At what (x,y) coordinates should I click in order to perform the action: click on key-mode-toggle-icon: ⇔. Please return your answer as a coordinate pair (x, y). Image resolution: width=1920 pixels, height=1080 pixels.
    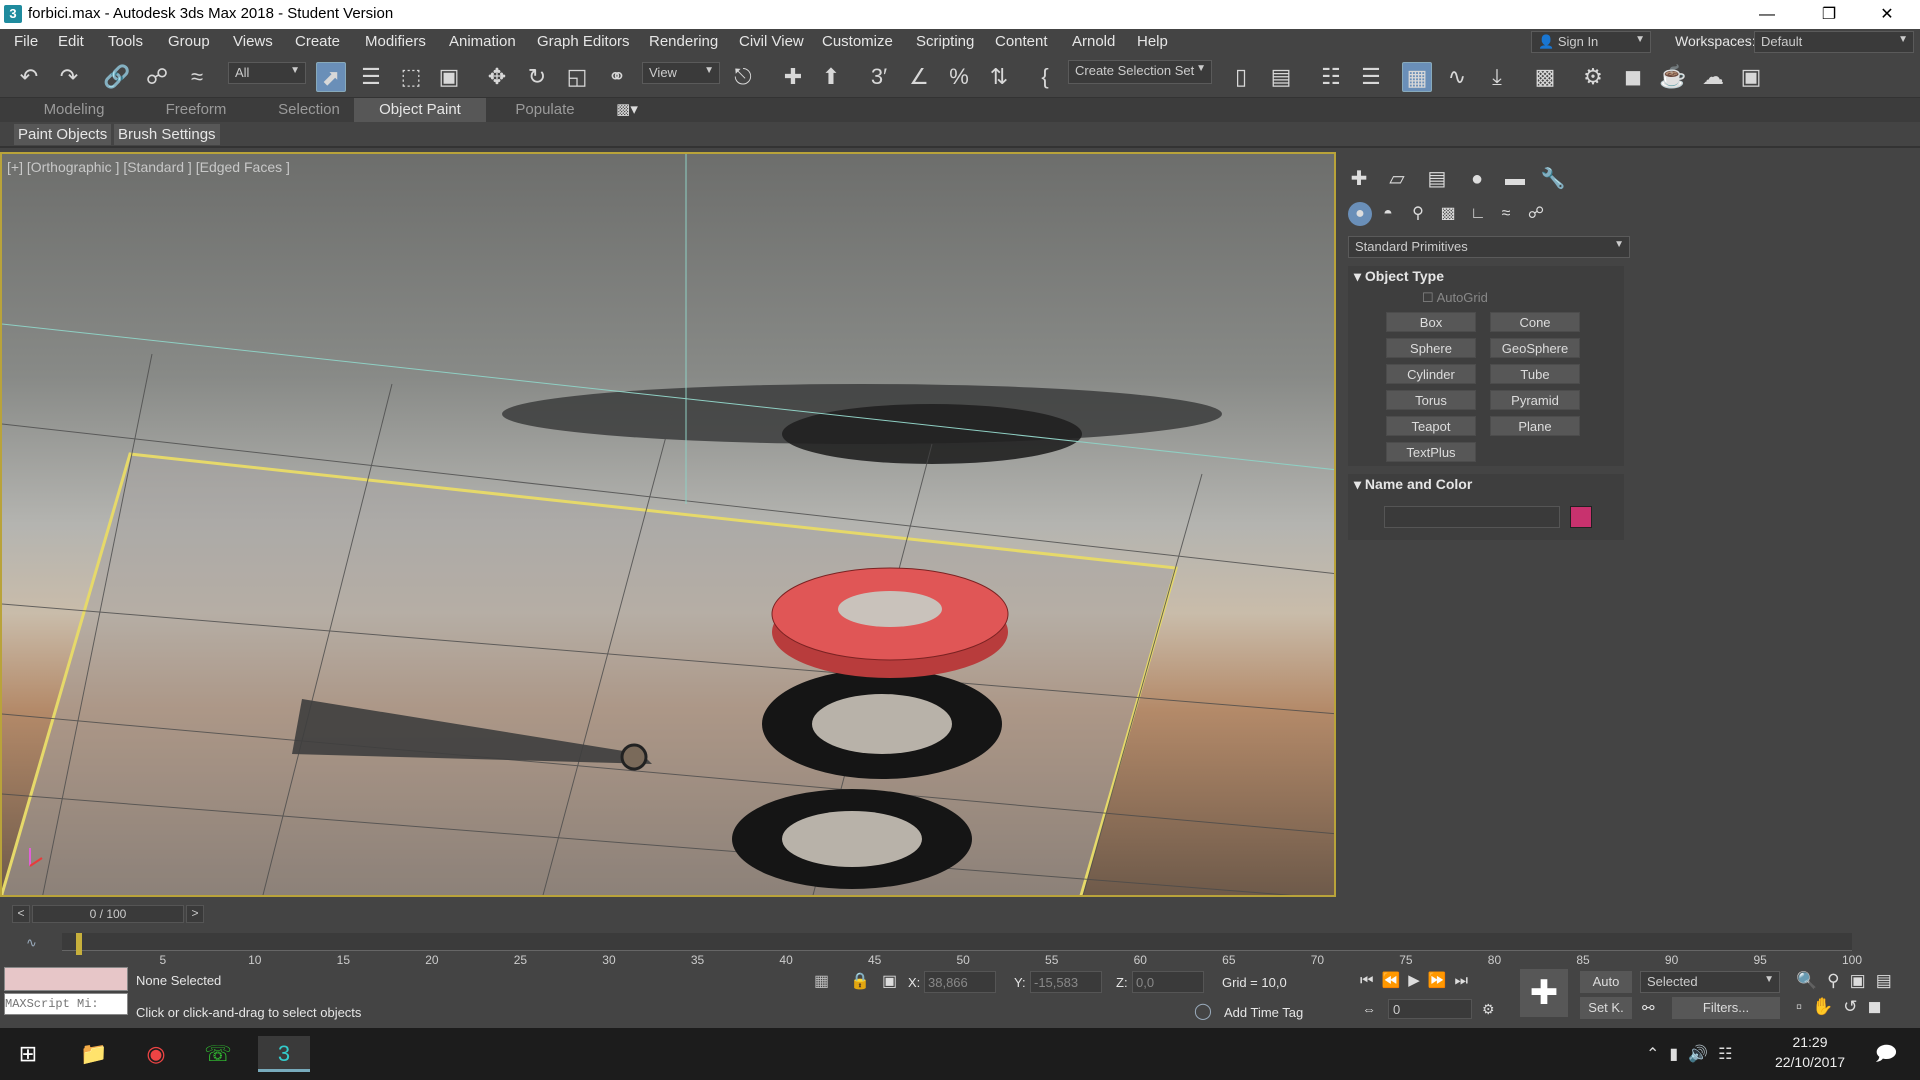
    Looking at the image, I should click on (1369, 1009).